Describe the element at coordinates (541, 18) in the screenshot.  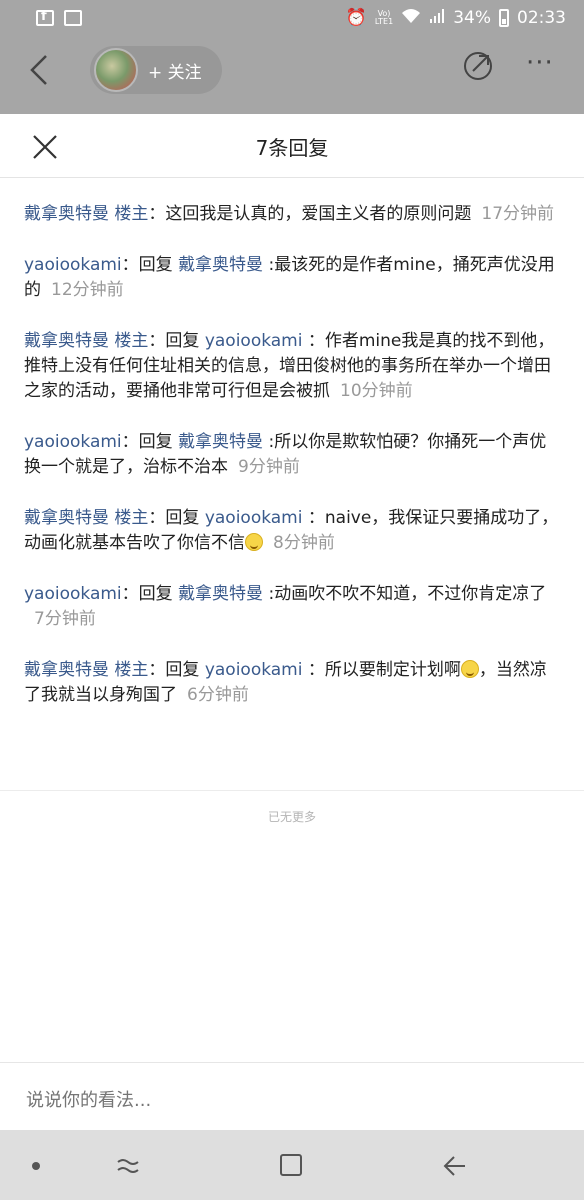
I see `clock: 02:33` at that location.